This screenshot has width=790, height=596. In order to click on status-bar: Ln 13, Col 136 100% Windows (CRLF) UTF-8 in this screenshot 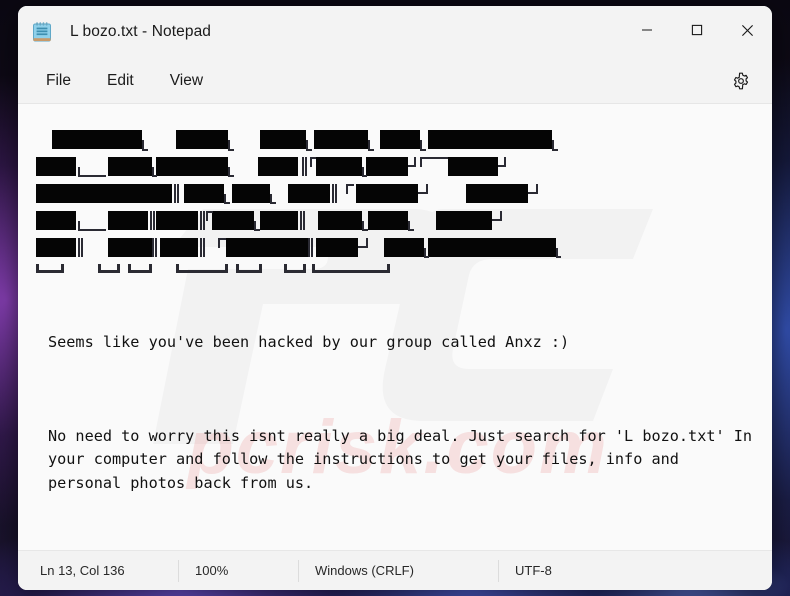, I will do `click(395, 570)`.